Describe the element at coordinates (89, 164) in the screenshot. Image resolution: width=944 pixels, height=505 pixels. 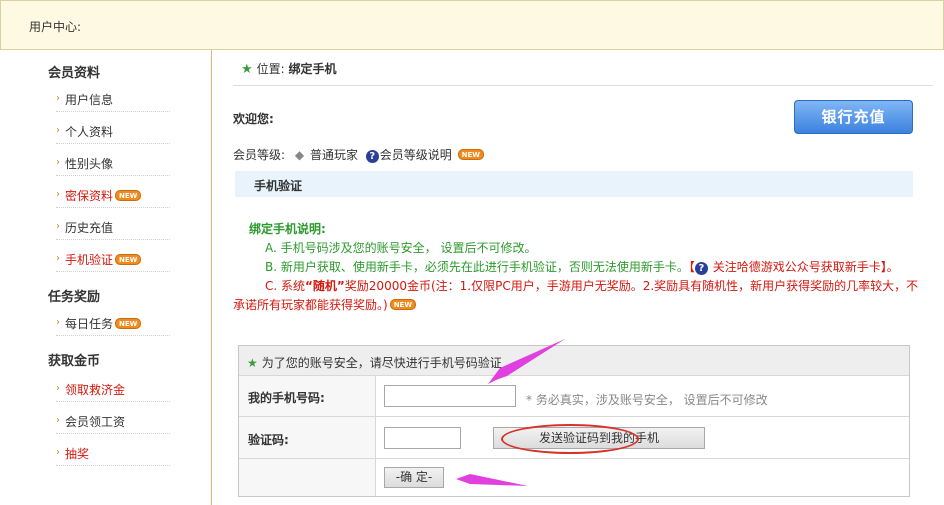
I see `sidebar-item-label: 性别头像` at that location.